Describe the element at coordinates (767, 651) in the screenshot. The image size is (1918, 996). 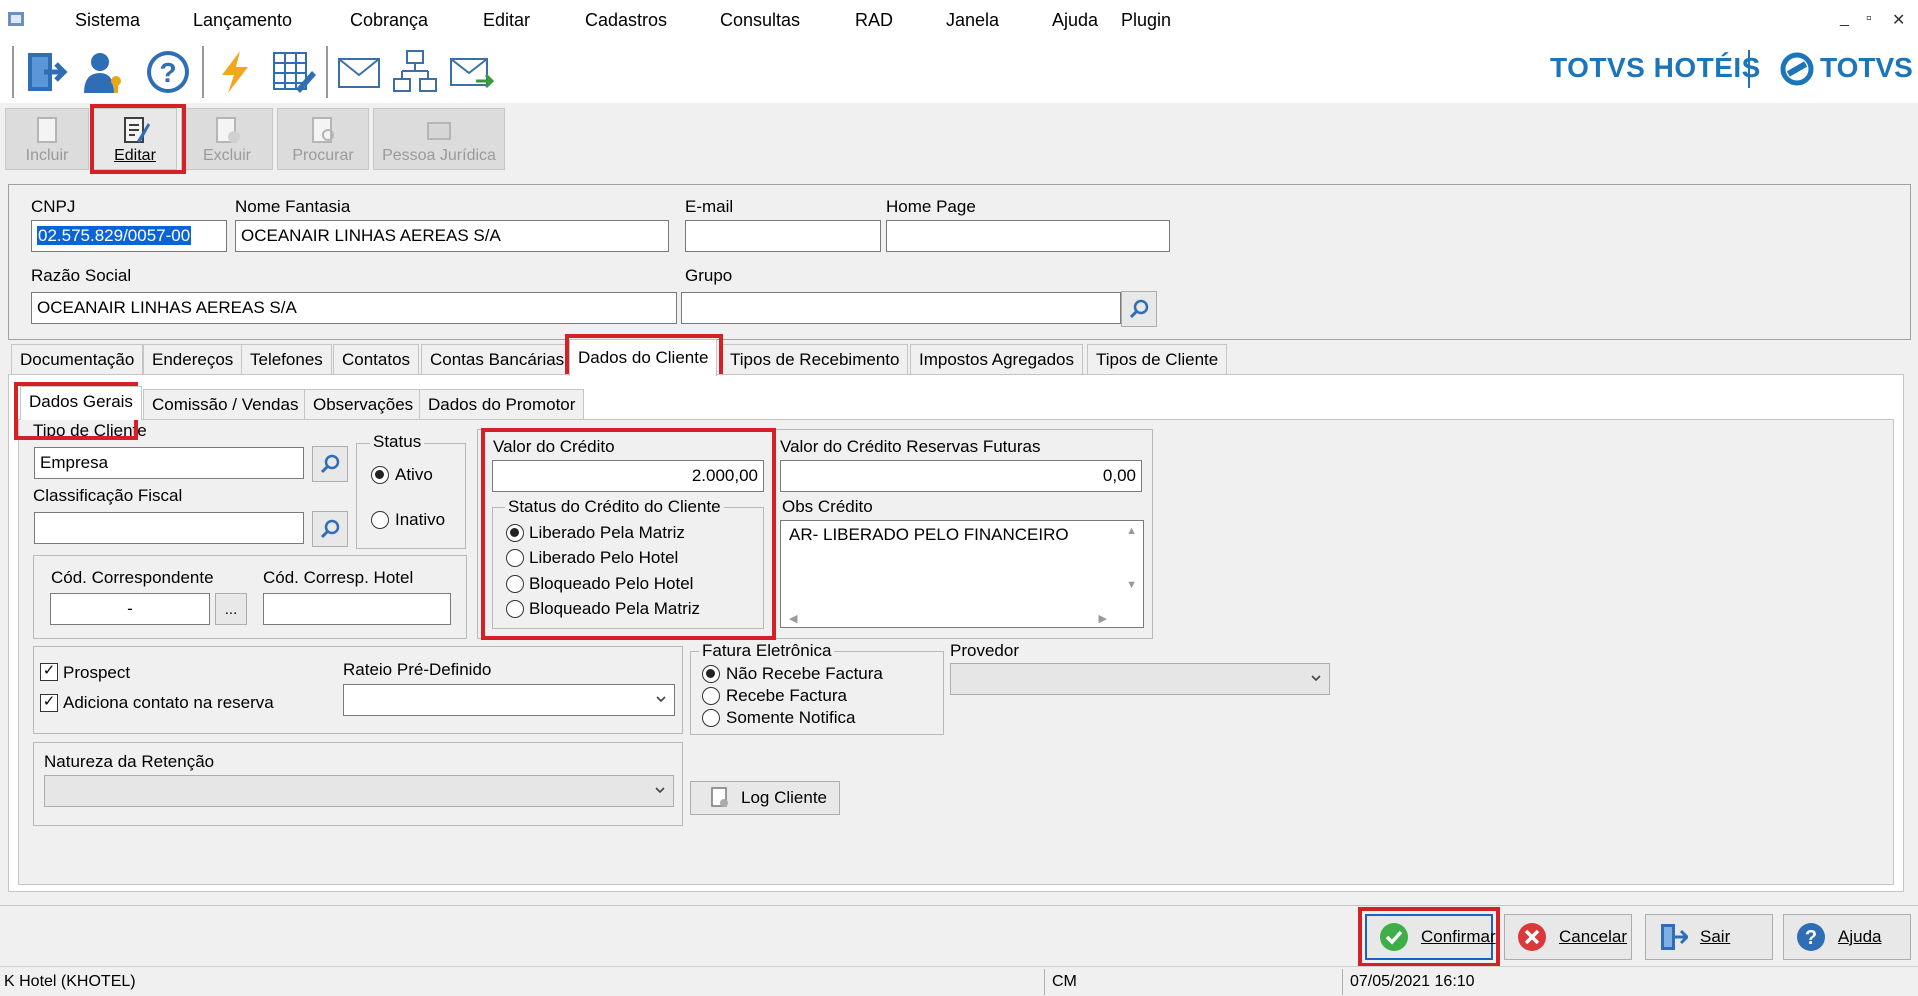
I see `fatura-label: Fatura Eletrônica` at that location.